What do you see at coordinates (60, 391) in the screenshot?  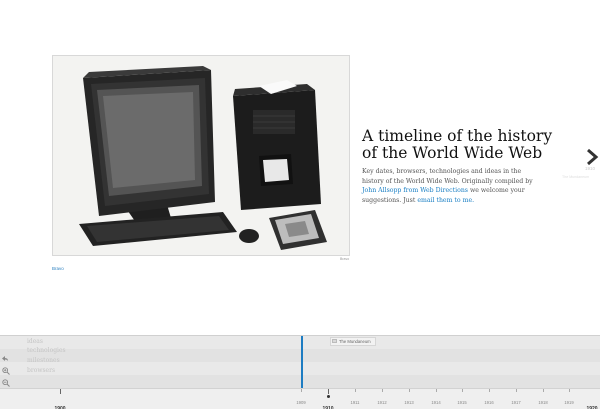 I see `tick-1900` at bounding box center [60, 391].